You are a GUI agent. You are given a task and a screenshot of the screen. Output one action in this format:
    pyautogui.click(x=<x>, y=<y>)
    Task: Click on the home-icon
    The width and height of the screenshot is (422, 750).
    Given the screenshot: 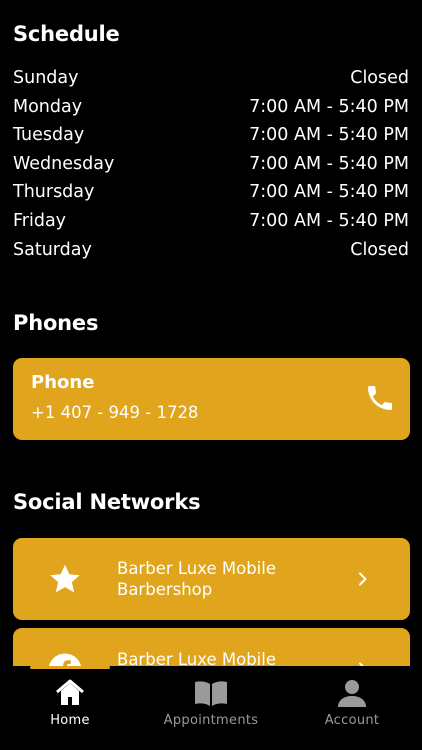 What is the action you would take?
    pyautogui.click(x=70, y=692)
    